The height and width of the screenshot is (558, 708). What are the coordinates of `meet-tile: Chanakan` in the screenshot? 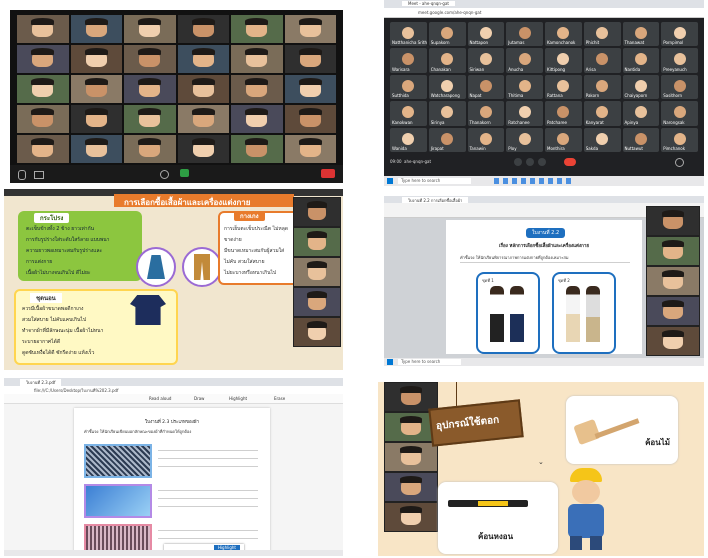 It's located at (447, 60).